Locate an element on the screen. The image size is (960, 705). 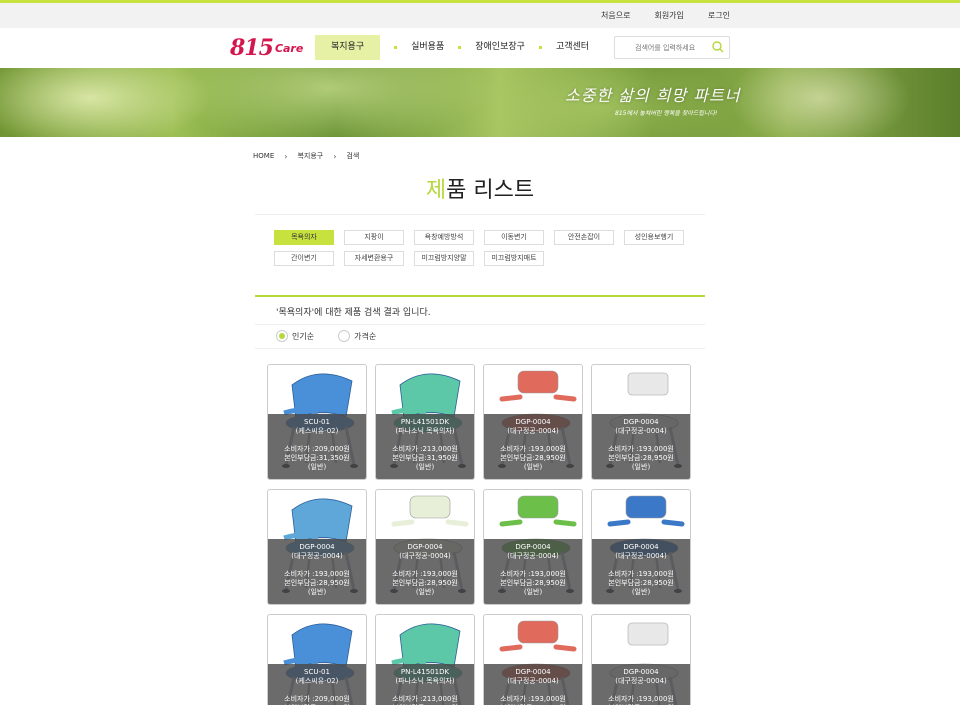
nav-item-disability: 장애인보장구 is located at coordinates (500, 47).